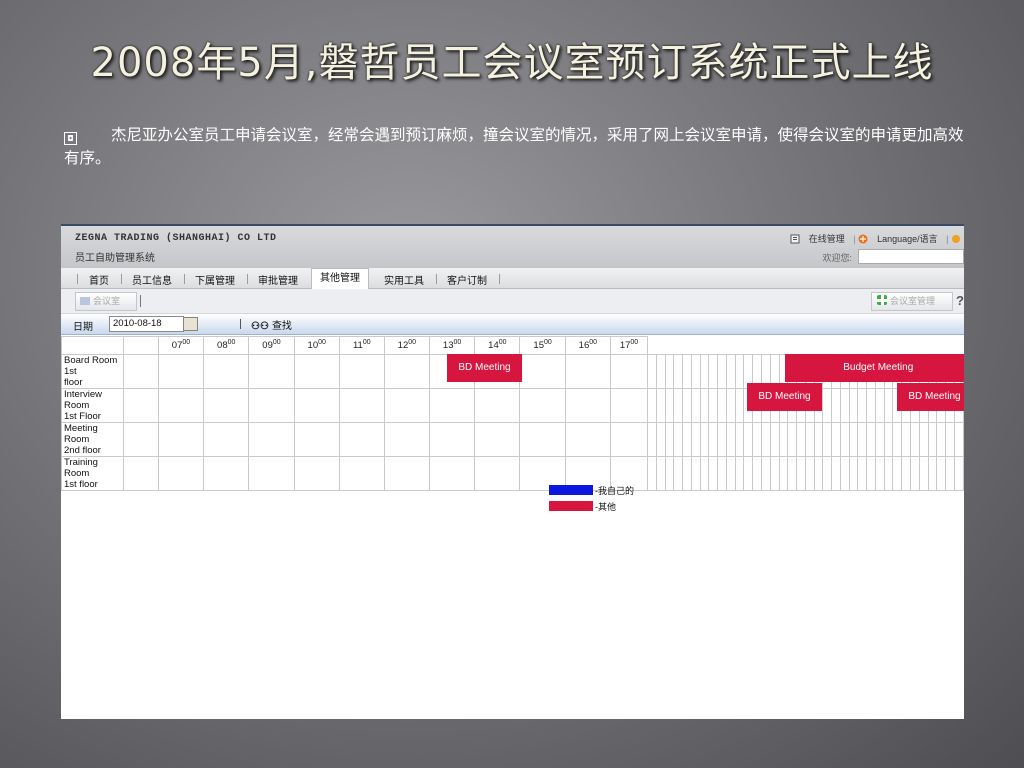 This screenshot has height=768, width=1024. I want to click on tab-tools: 实用工具, so click(404, 279).